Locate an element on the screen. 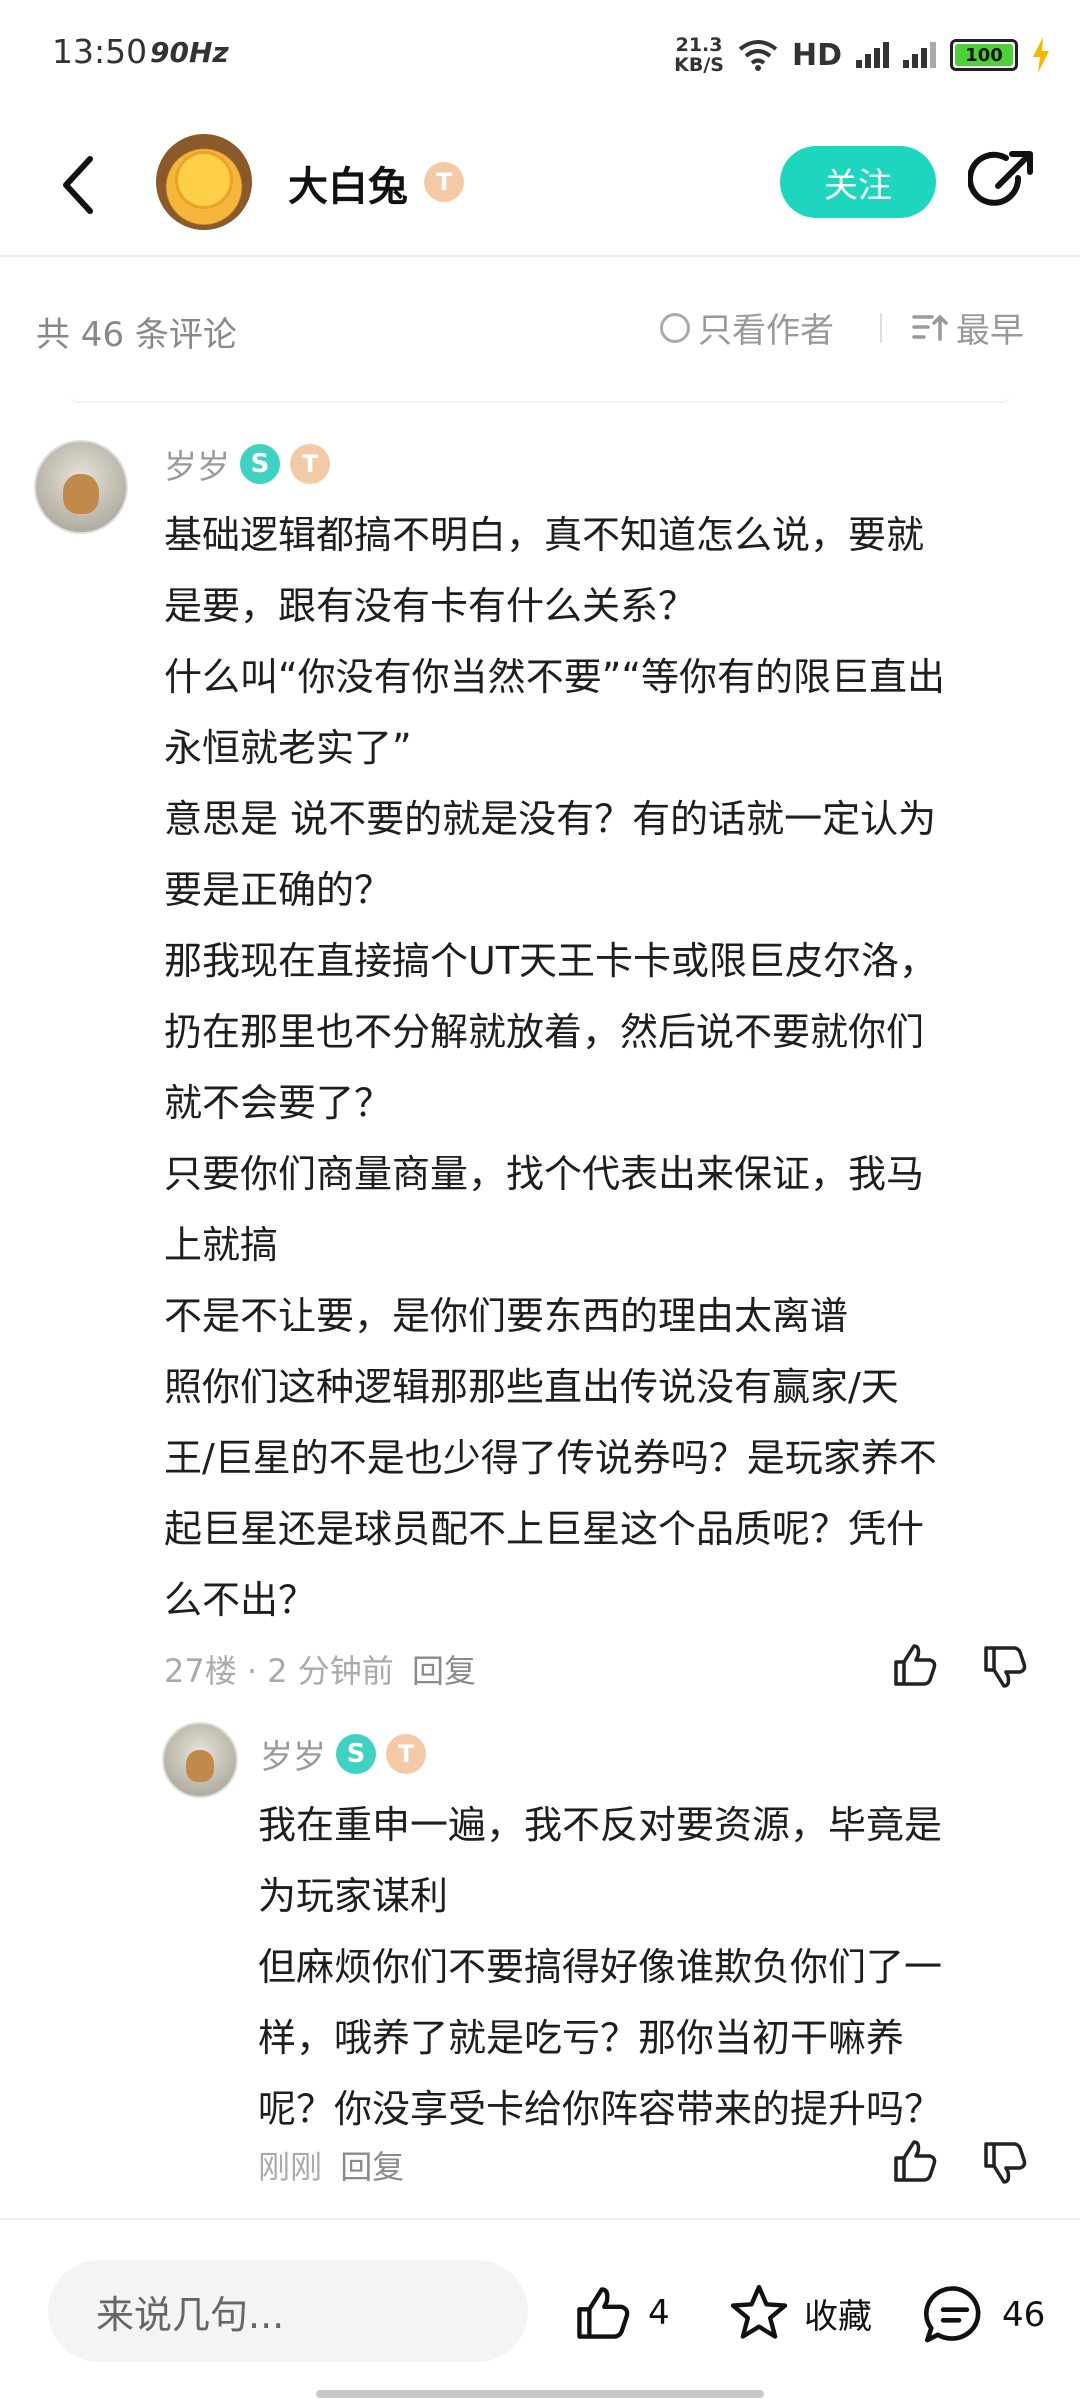 The width and height of the screenshot is (1080, 2400). comment-line: 样，哦养了就是吃亏？那你当初干嘛养 is located at coordinates (581, 2038).